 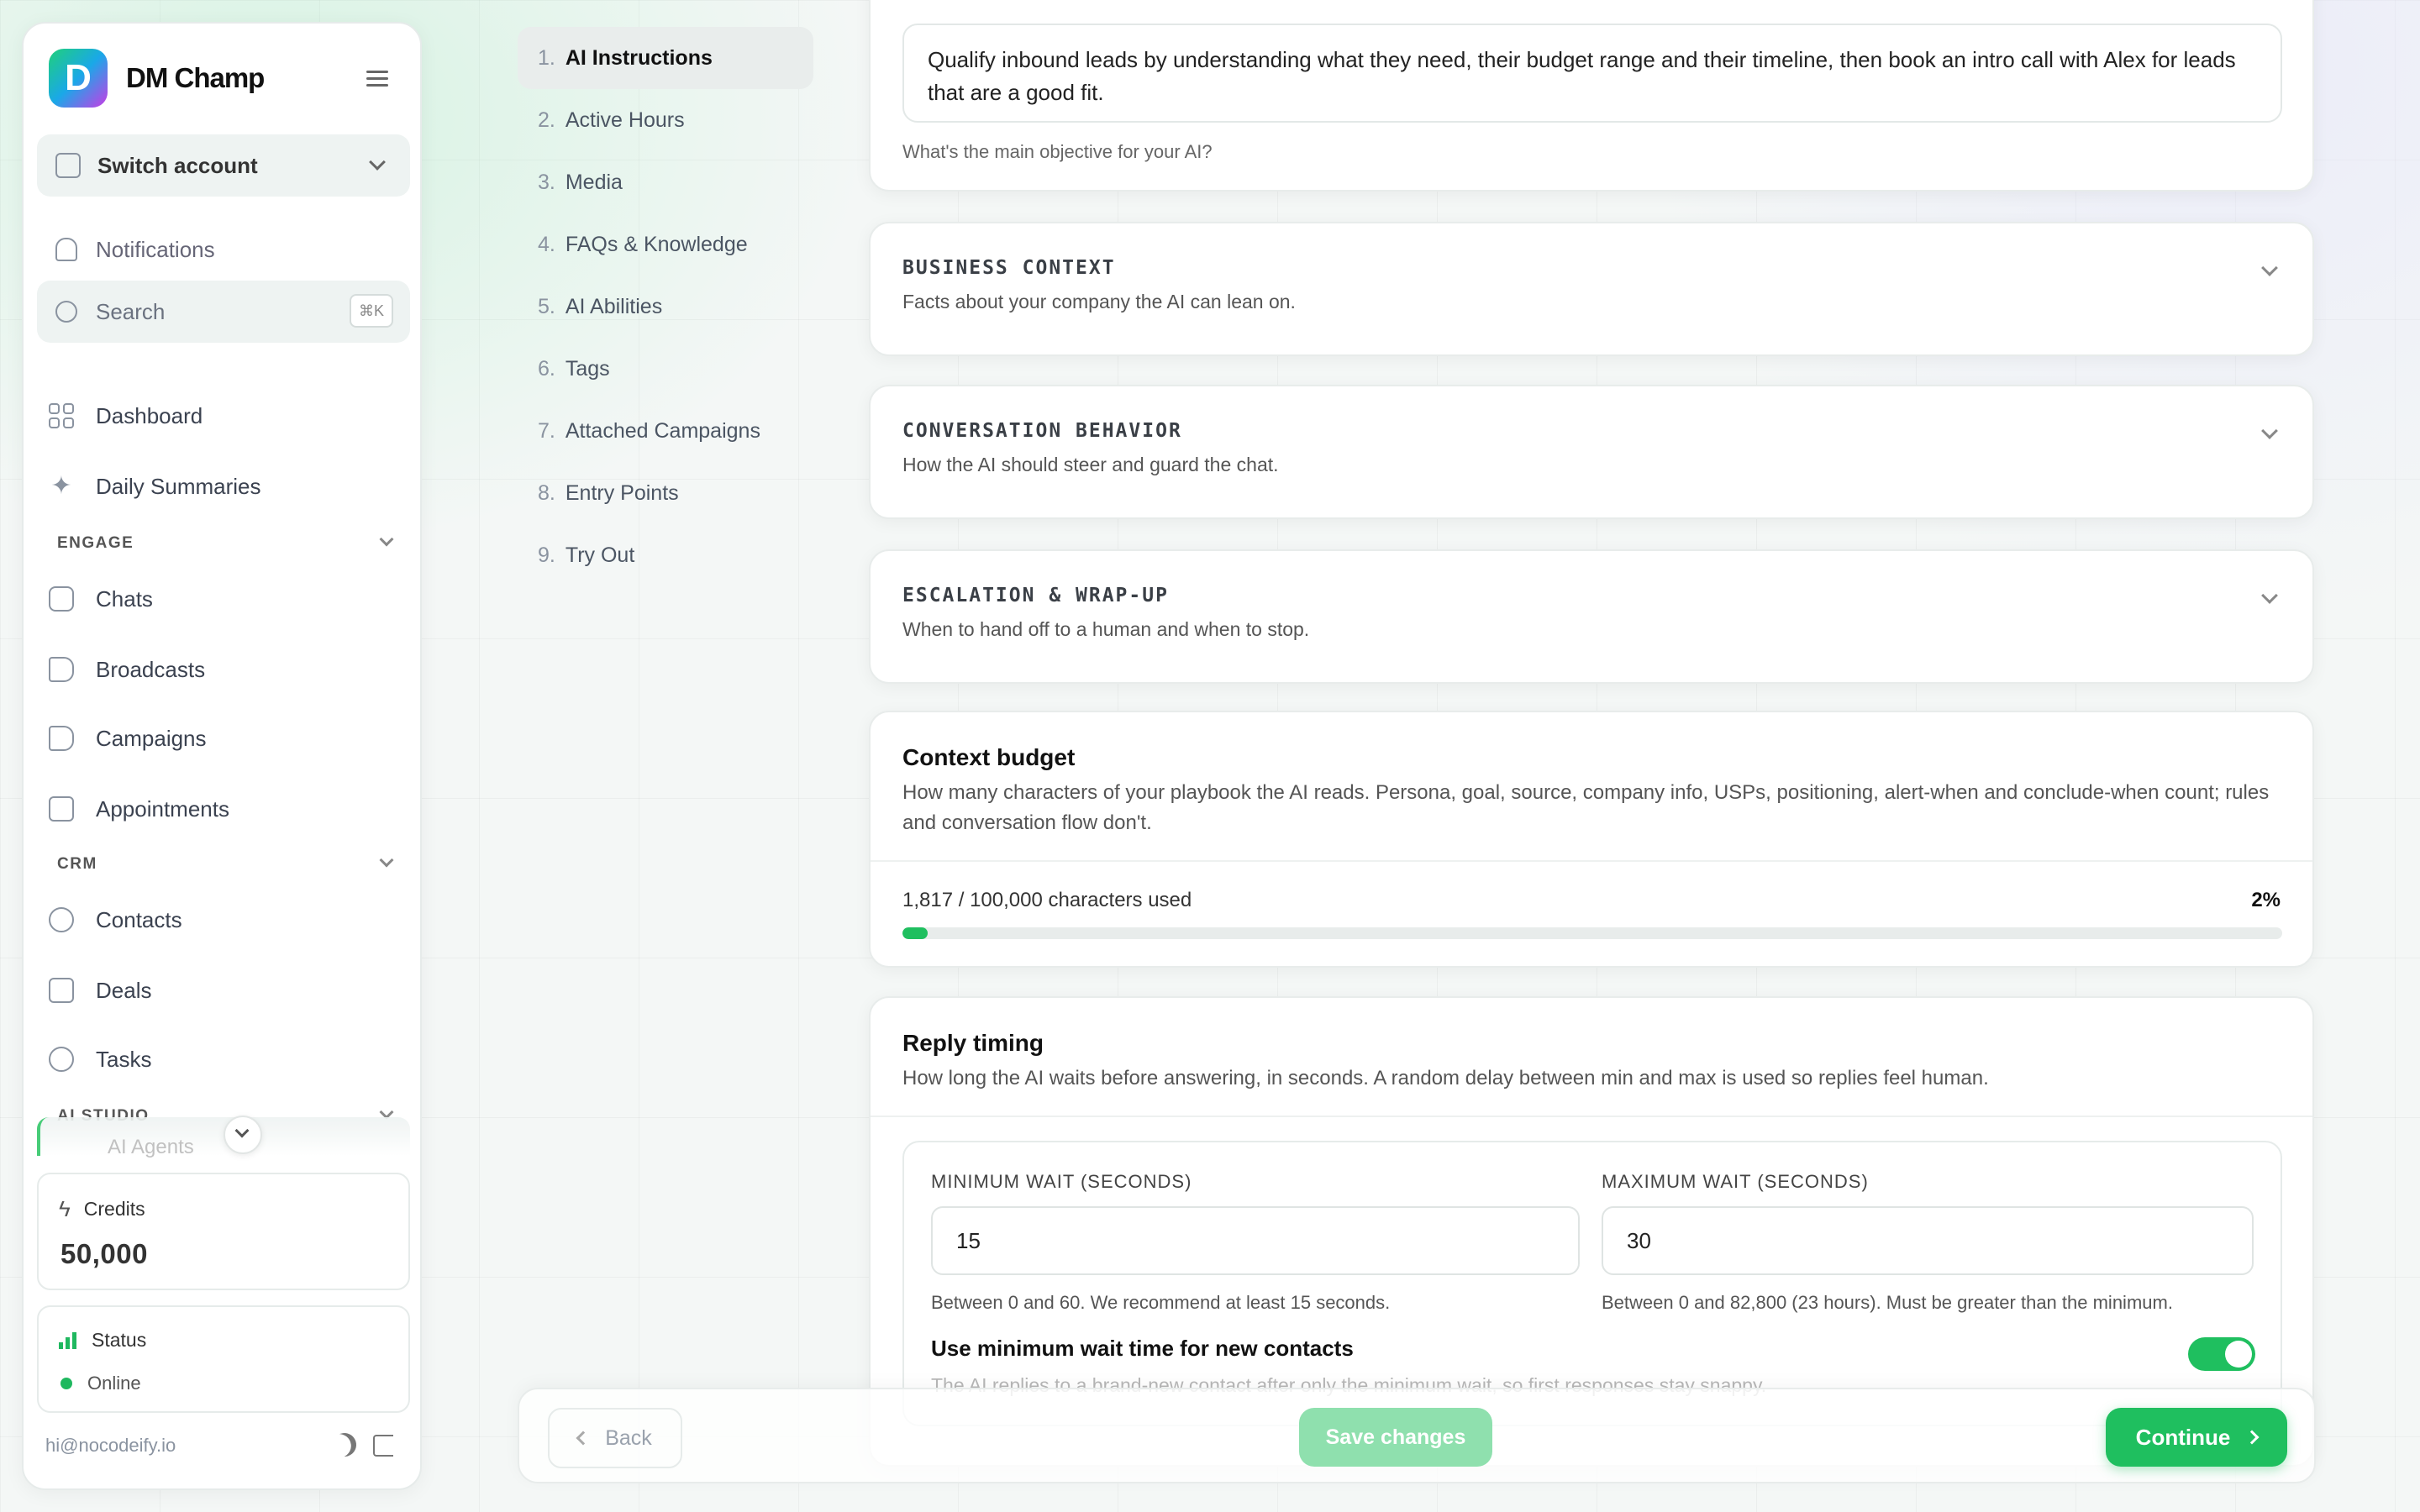 What do you see at coordinates (665, 431) in the screenshot?
I see `step-attached-campaigns: 7. Attached Campaigns` at bounding box center [665, 431].